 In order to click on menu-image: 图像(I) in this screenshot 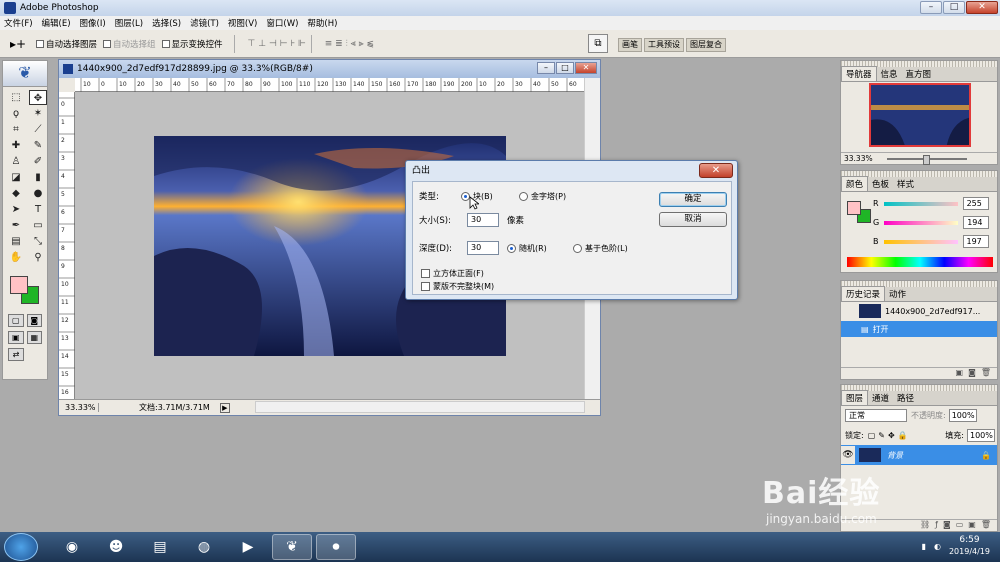, I will do `click(93, 23)`.